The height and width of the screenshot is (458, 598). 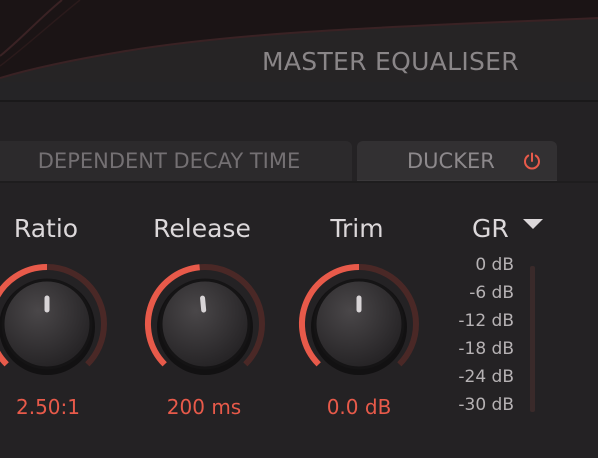 What do you see at coordinates (299, 182) in the screenshot?
I see `tab-bar-divider` at bounding box center [299, 182].